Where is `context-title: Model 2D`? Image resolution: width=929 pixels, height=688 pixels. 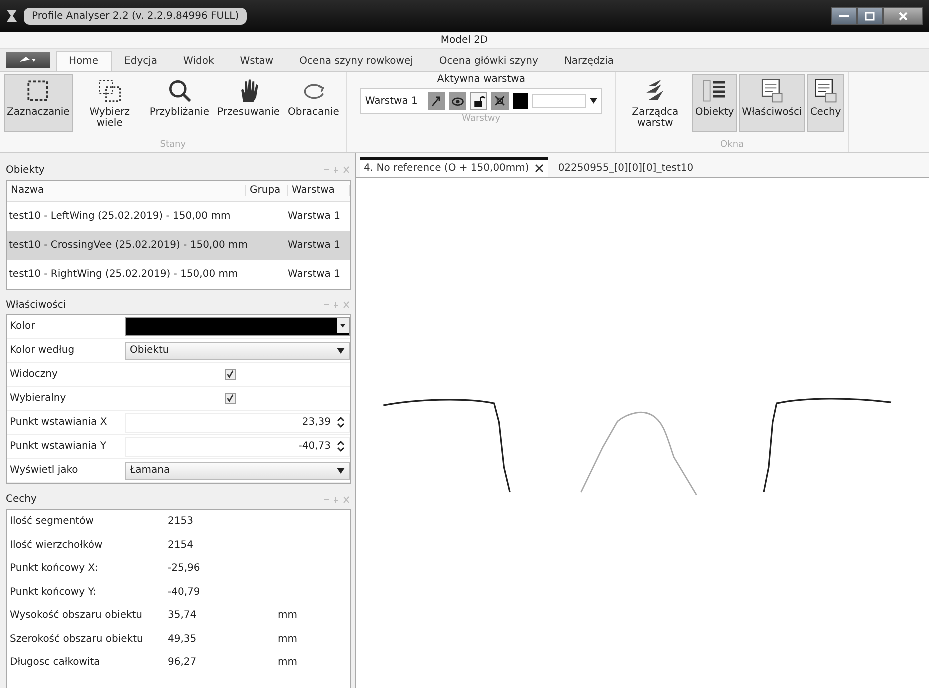
context-title: Model 2D is located at coordinates (464, 40).